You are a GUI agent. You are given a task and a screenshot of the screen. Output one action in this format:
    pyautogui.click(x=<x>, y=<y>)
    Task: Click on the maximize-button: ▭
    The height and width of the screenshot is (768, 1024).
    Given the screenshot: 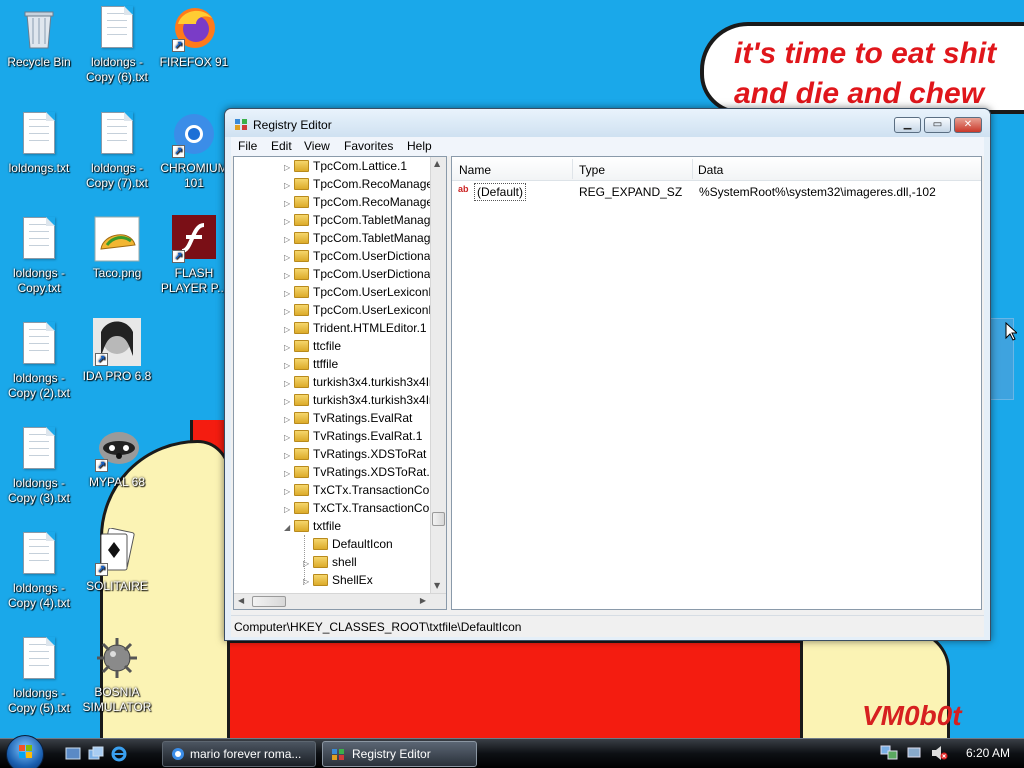 What is the action you would take?
    pyautogui.click(x=937, y=125)
    